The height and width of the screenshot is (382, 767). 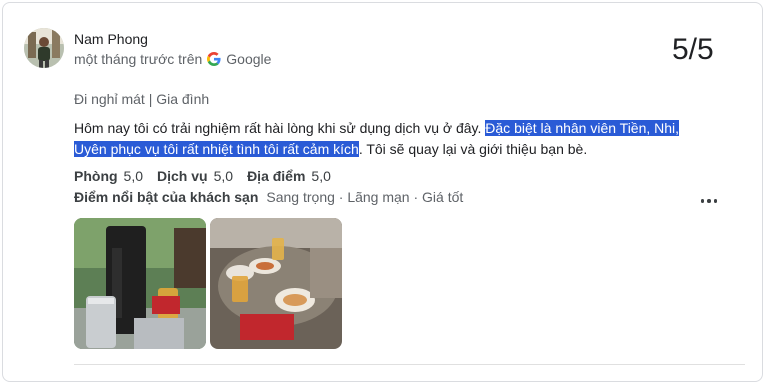 I want to click on review-time: một tháng trước trên, so click(x=138, y=59).